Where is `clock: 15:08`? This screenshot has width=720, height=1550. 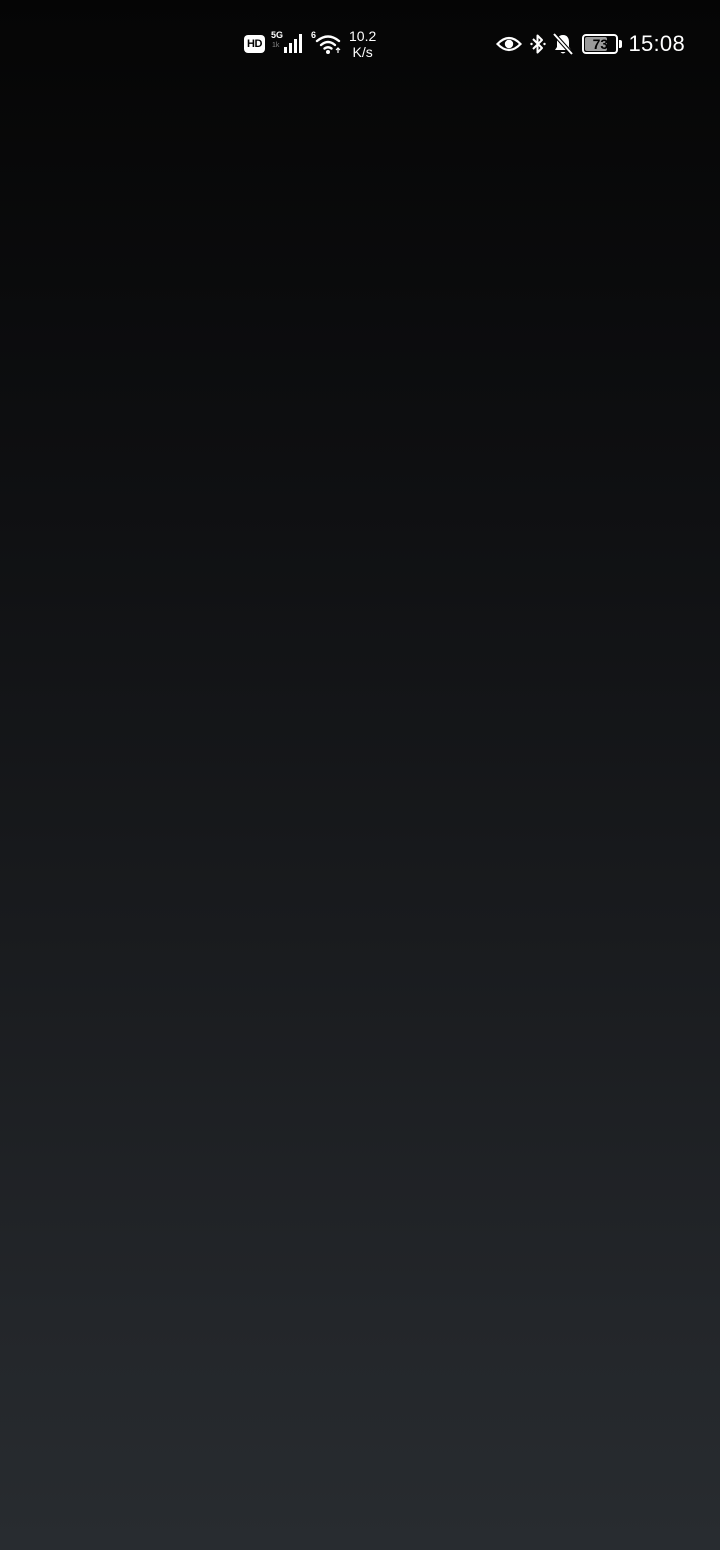 clock: 15:08 is located at coordinates (656, 43).